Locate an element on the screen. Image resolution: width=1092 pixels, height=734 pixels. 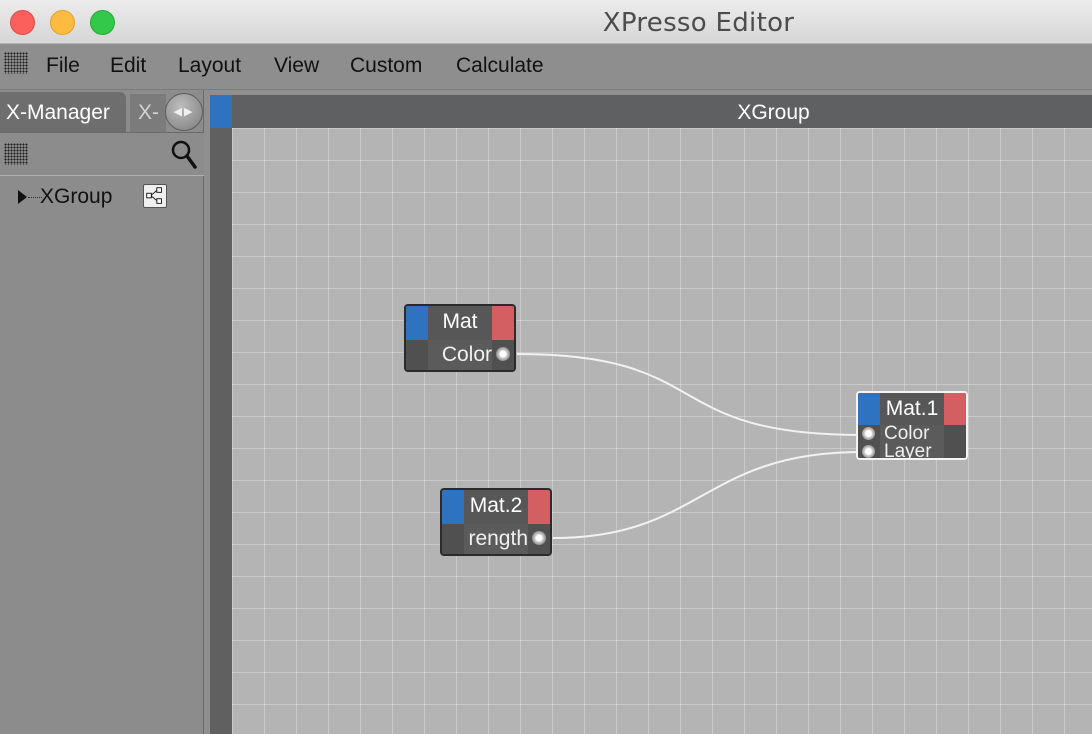
title-bar: XPresso Editor is located at coordinates (546, 22).